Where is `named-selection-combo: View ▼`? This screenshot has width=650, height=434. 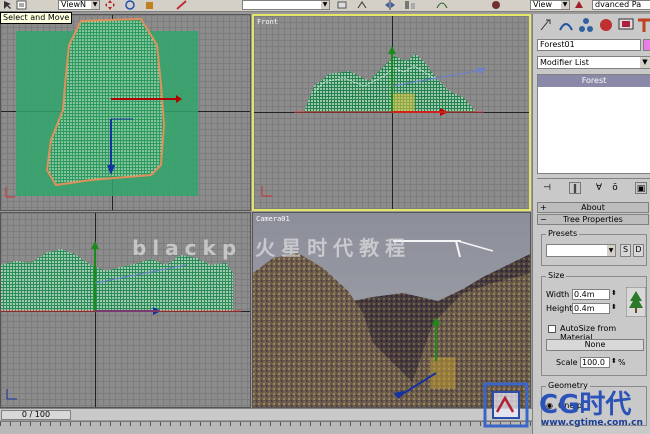 named-selection-combo: View ▼ is located at coordinates (550, 5).